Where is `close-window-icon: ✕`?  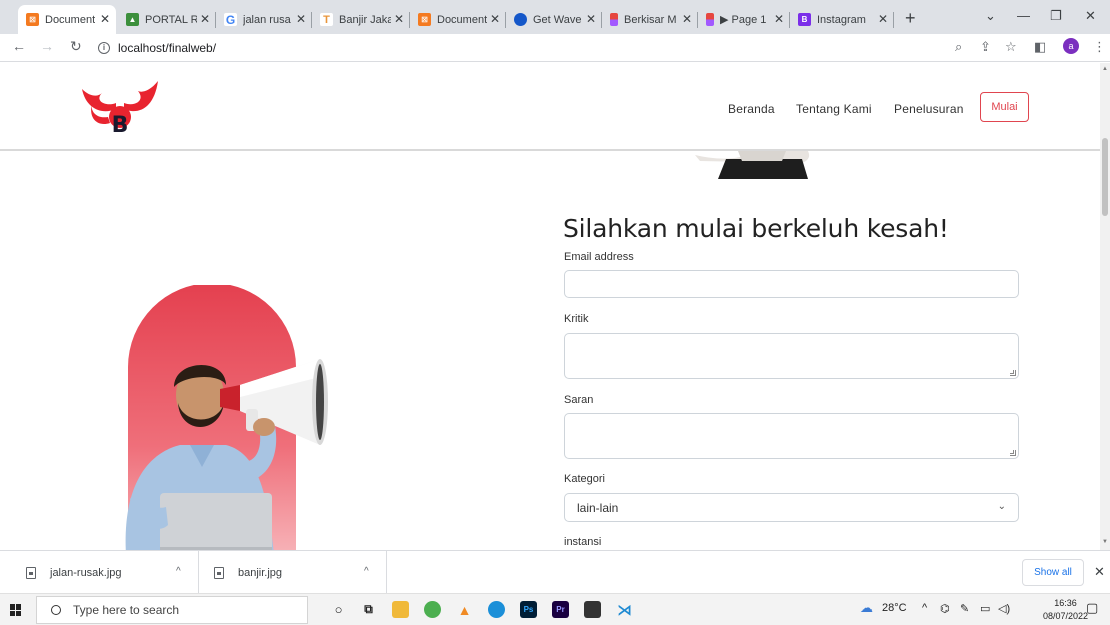 close-window-icon: ✕ is located at coordinates (1090, 16).